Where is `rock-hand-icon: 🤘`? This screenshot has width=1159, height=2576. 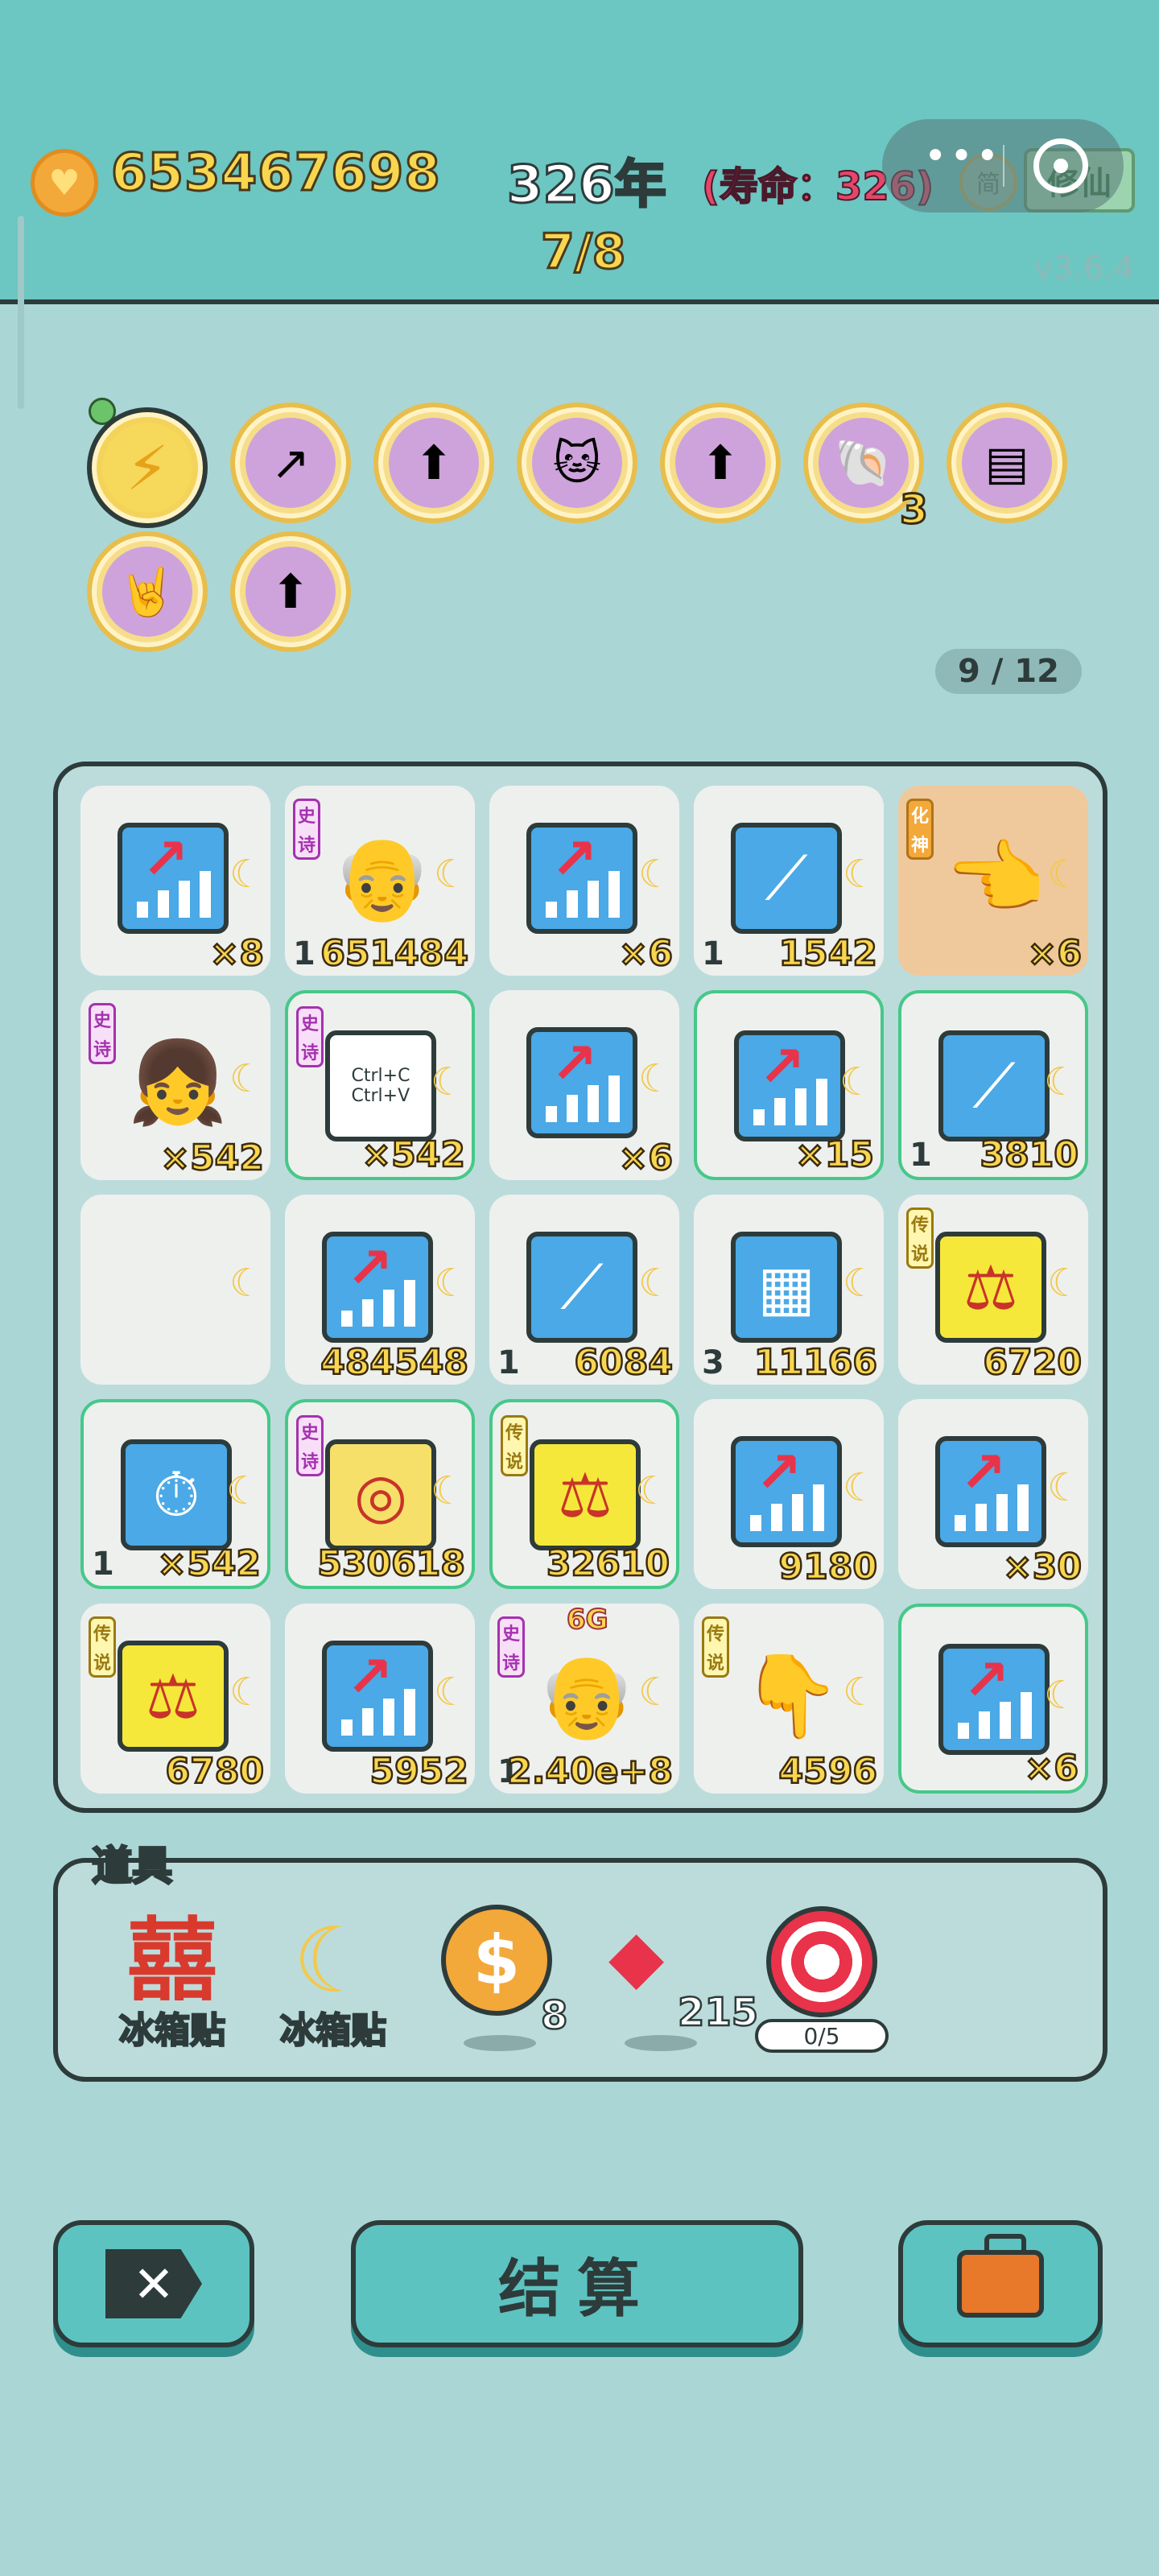
rock-hand-icon: 🤘 is located at coordinates (147, 591).